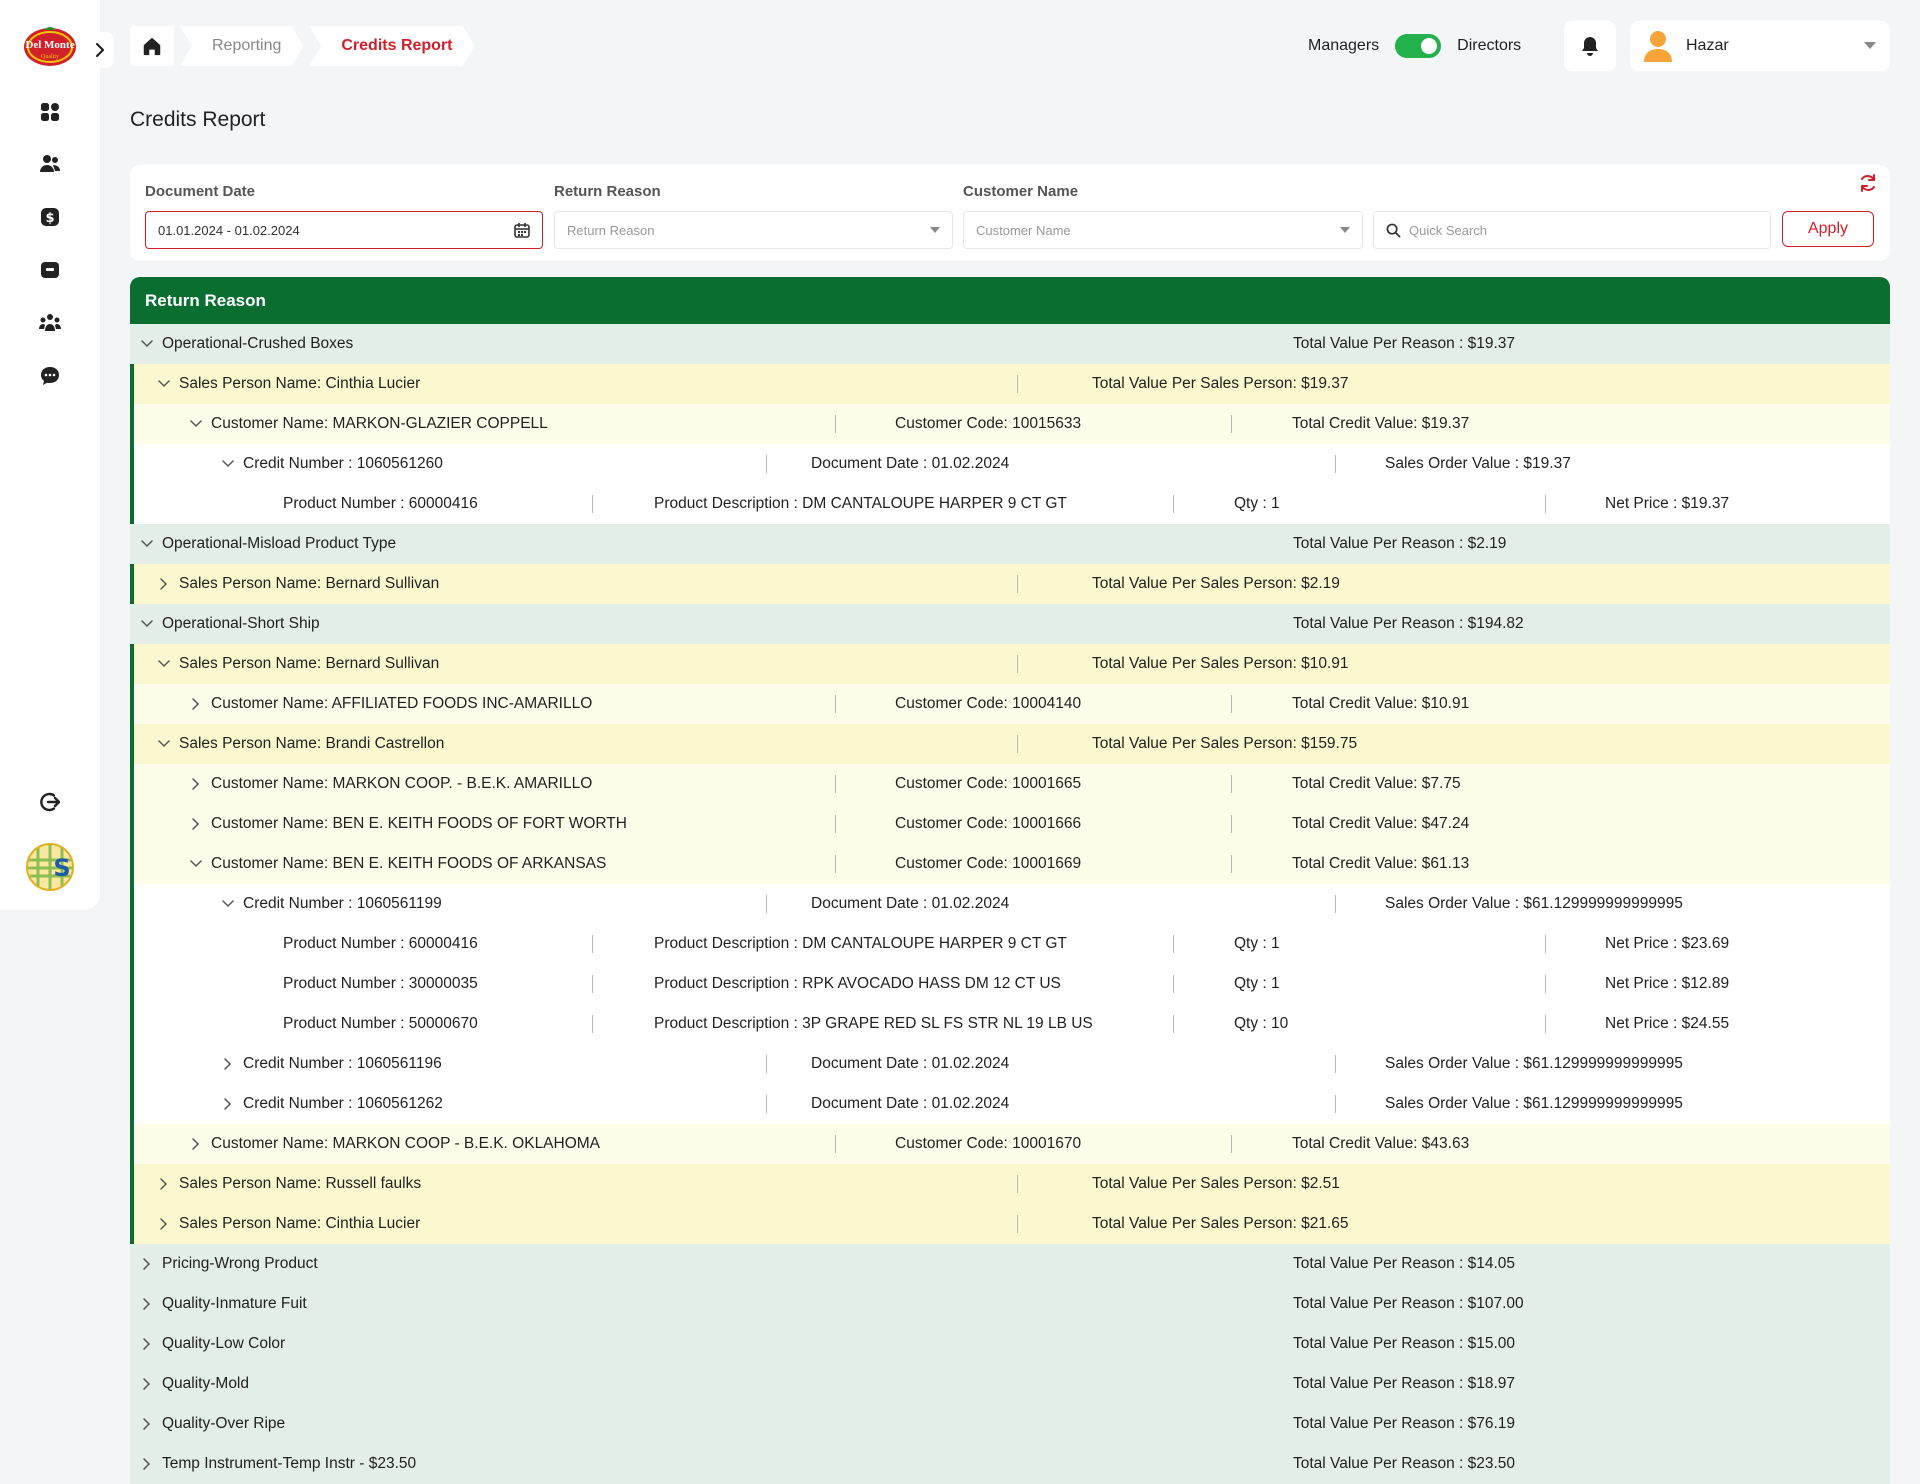 This screenshot has height=1484, width=1920. What do you see at coordinates (1344, 45) in the screenshot?
I see `toggle-label-managers: Managers` at bounding box center [1344, 45].